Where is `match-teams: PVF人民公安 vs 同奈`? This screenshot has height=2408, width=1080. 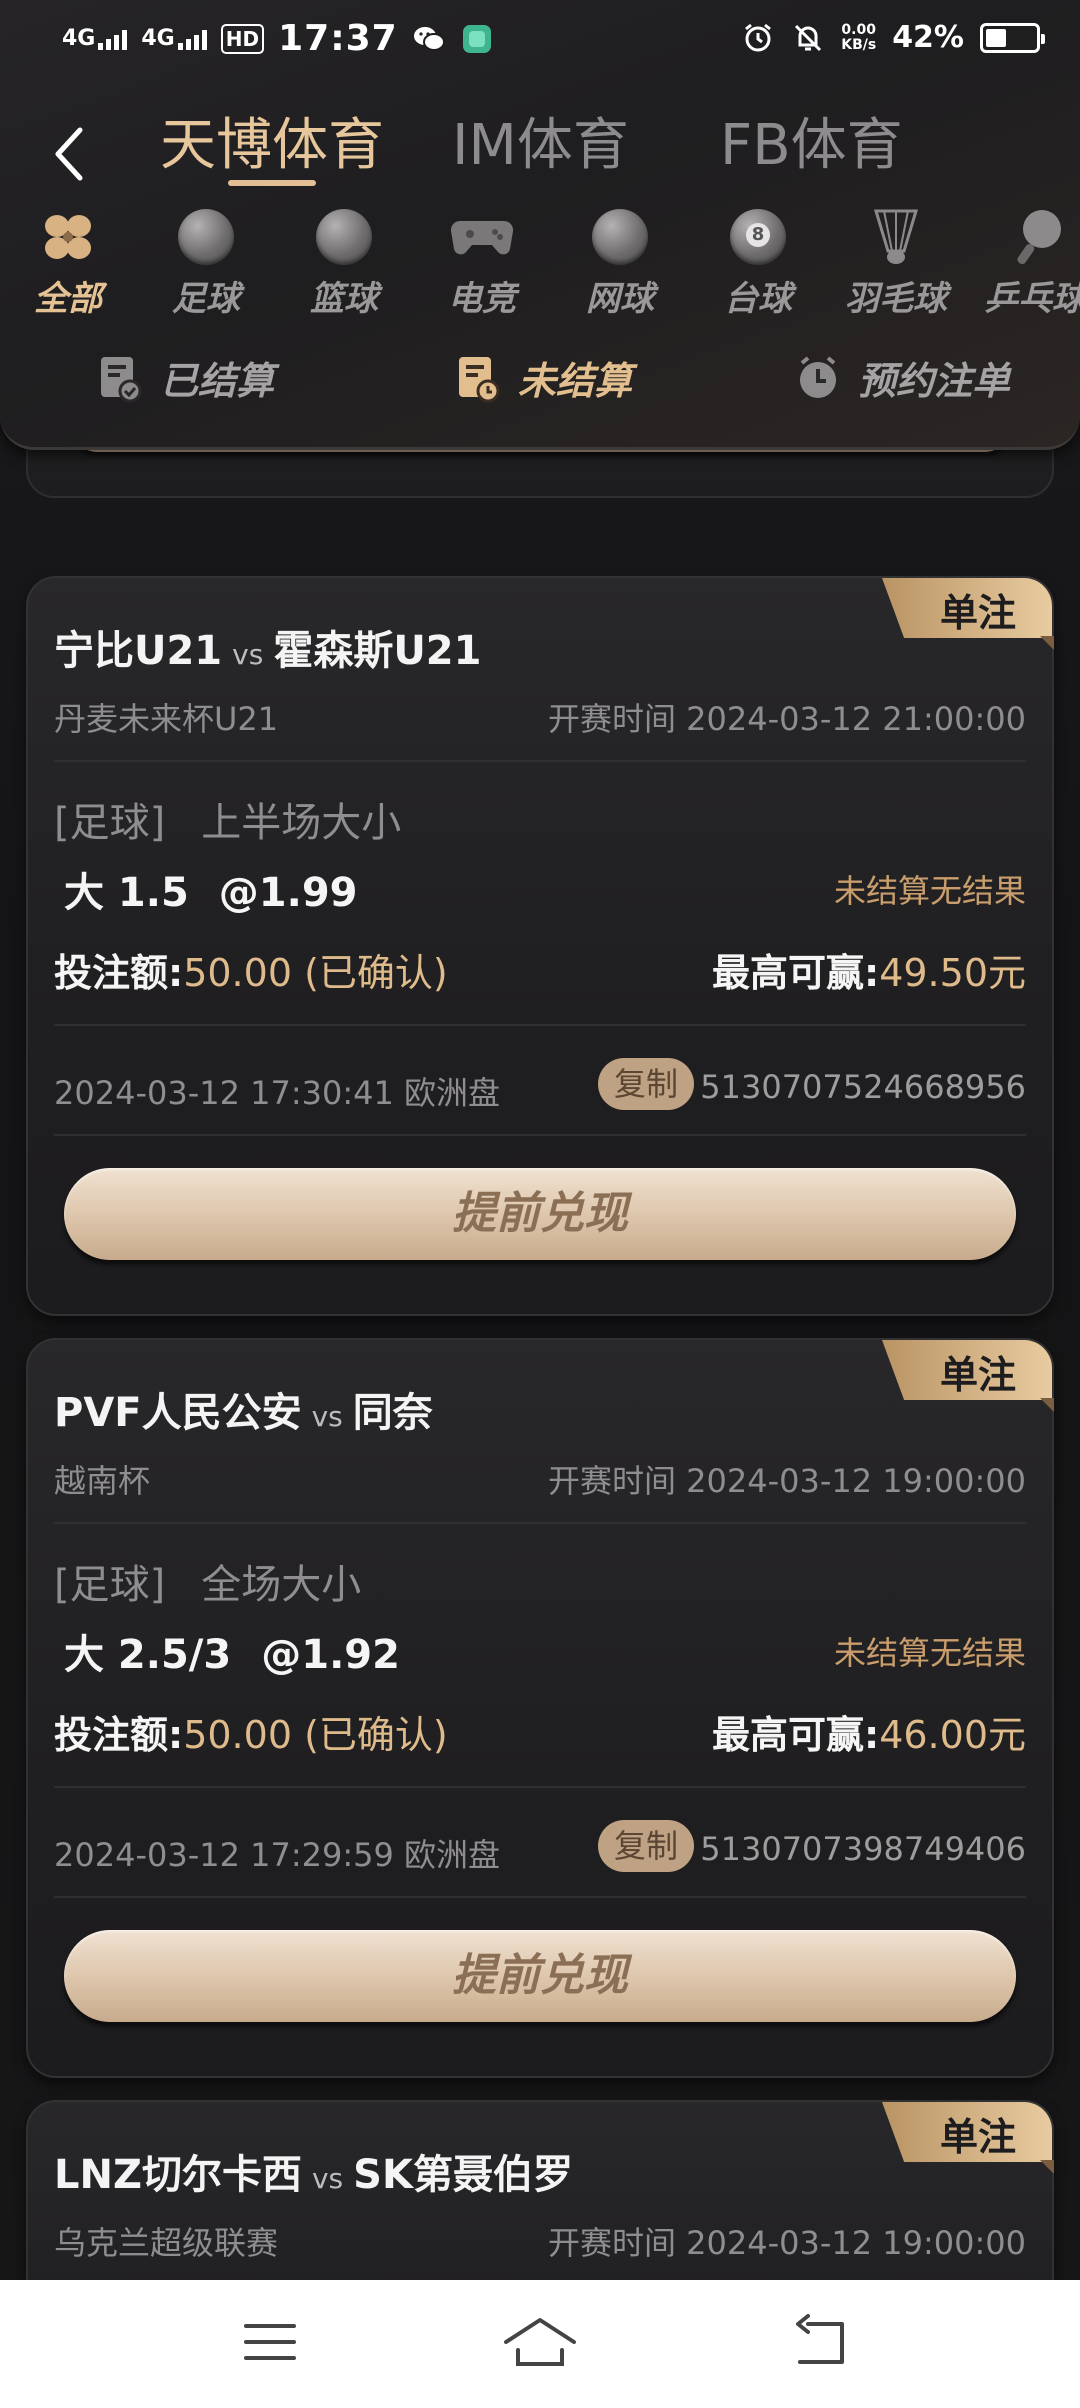
match-teams: PVF人民公安 vs 同奈 is located at coordinates (243, 1409).